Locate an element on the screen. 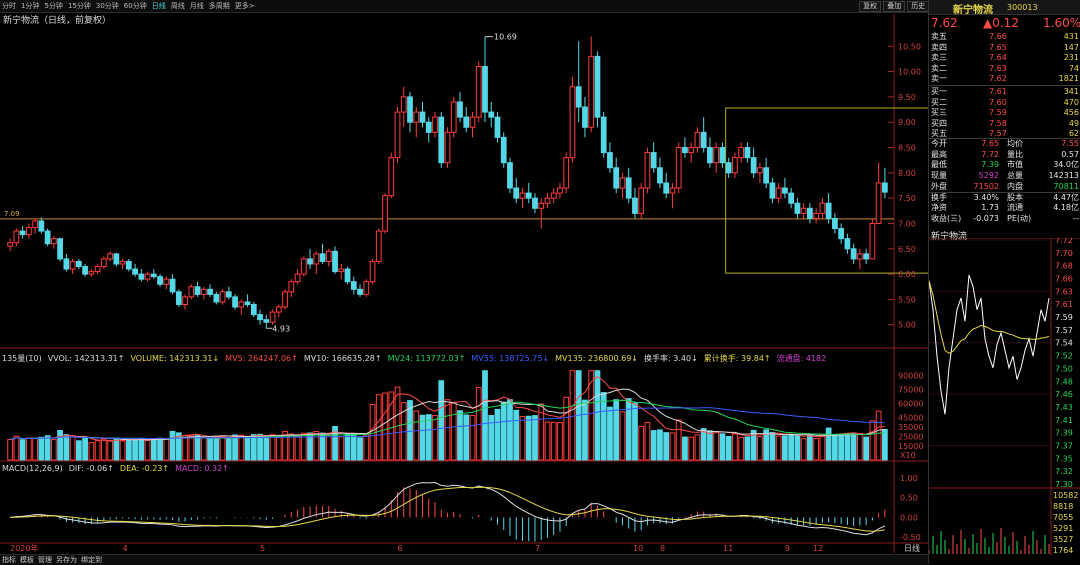 This screenshot has height=565, width=1080. stat-value: 71502 is located at coordinates (986, 186).